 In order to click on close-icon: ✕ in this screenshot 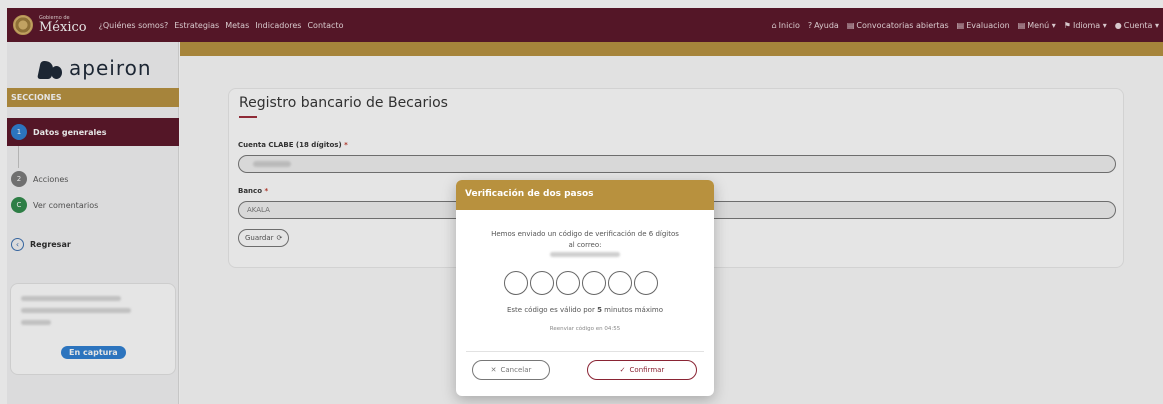, I will do `click(493, 370)`.